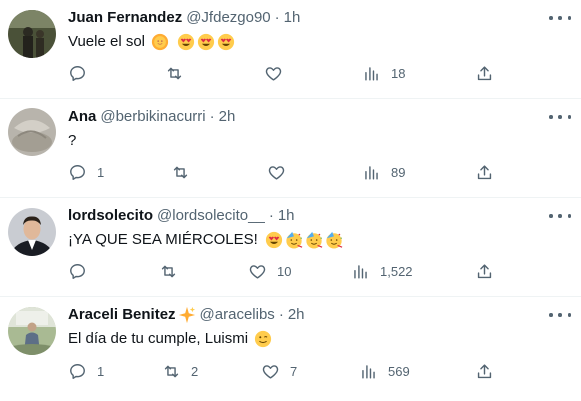 Image resolution: width=581 pixels, height=401 pixels. What do you see at coordinates (122, 315) in the screenshot?
I see `display-name: Araceli Benitez` at bounding box center [122, 315].